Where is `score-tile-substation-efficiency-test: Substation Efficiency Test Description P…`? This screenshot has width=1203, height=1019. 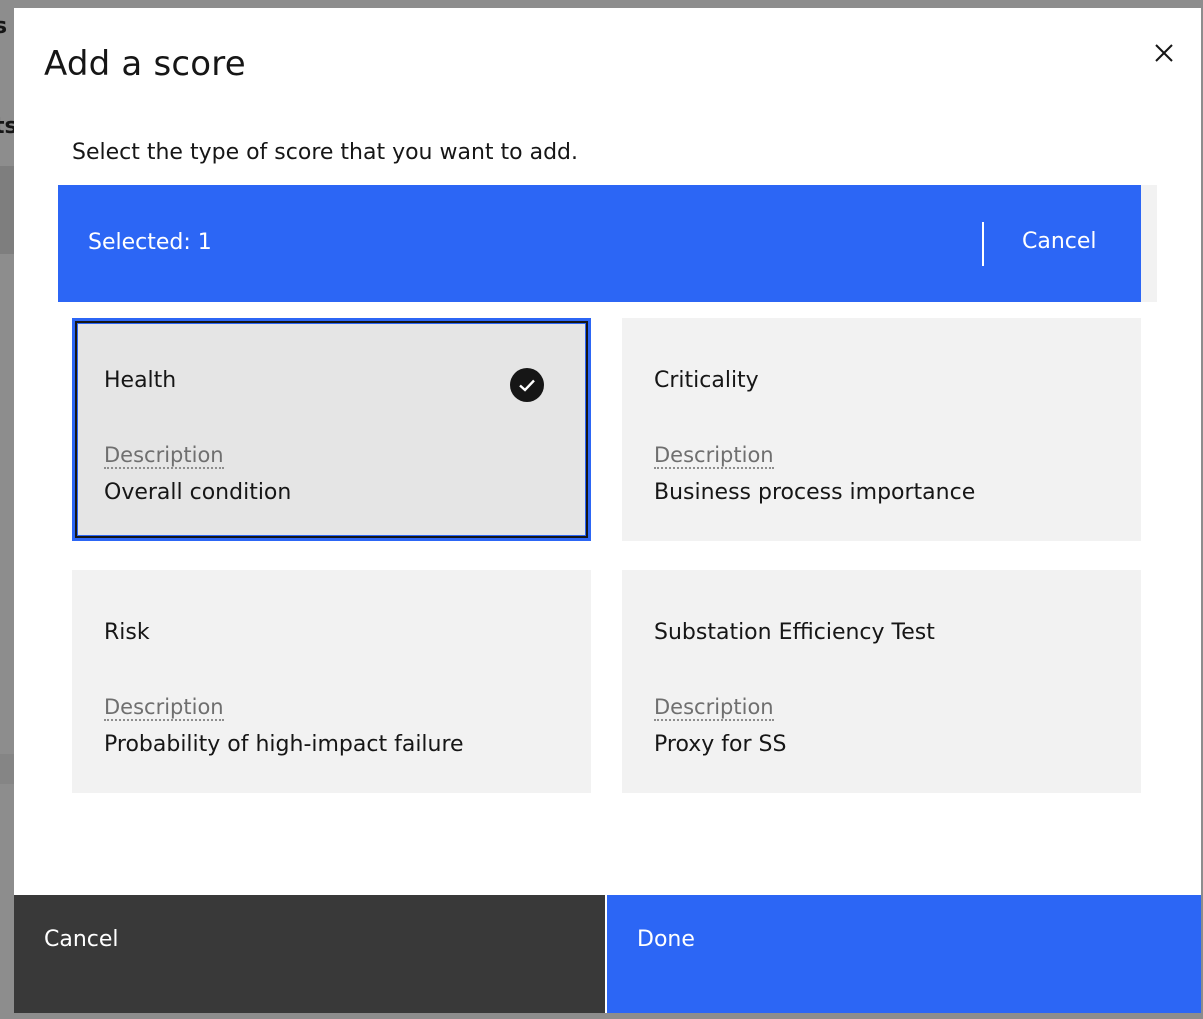 score-tile-substation-efficiency-test: Substation Efficiency Test Description P… is located at coordinates (881, 681).